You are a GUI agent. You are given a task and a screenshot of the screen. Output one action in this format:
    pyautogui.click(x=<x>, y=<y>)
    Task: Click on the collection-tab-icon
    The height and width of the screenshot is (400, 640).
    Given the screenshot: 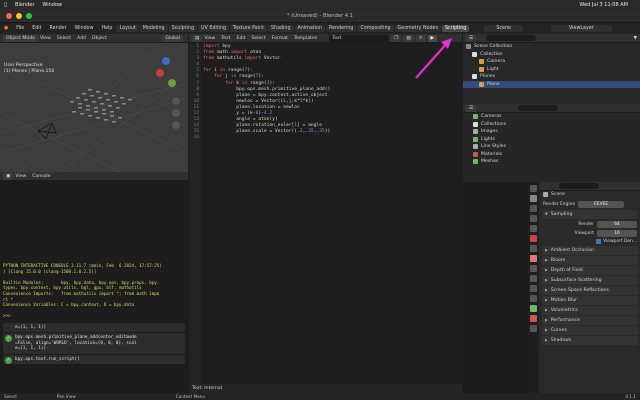 What is the action you would take?
    pyautogui.click(x=533, y=248)
    